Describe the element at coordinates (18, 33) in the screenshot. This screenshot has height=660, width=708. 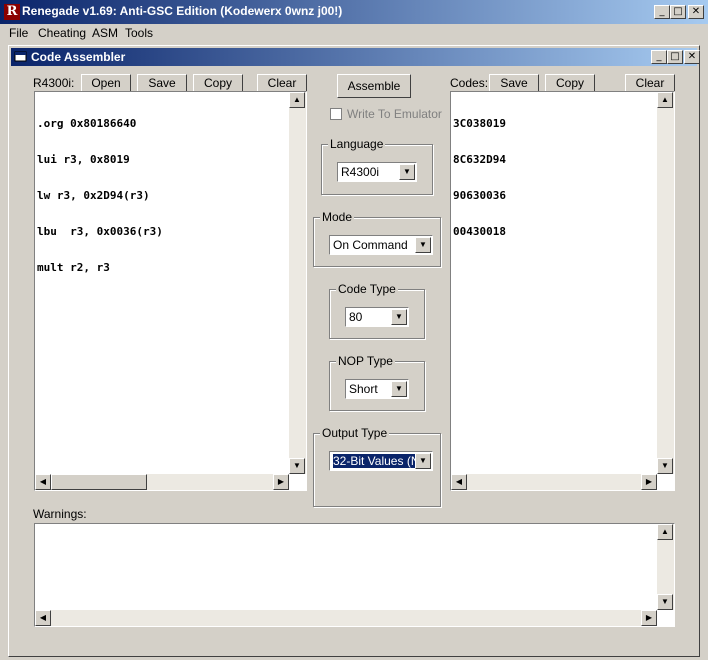
I see `menu-file: File` at that location.